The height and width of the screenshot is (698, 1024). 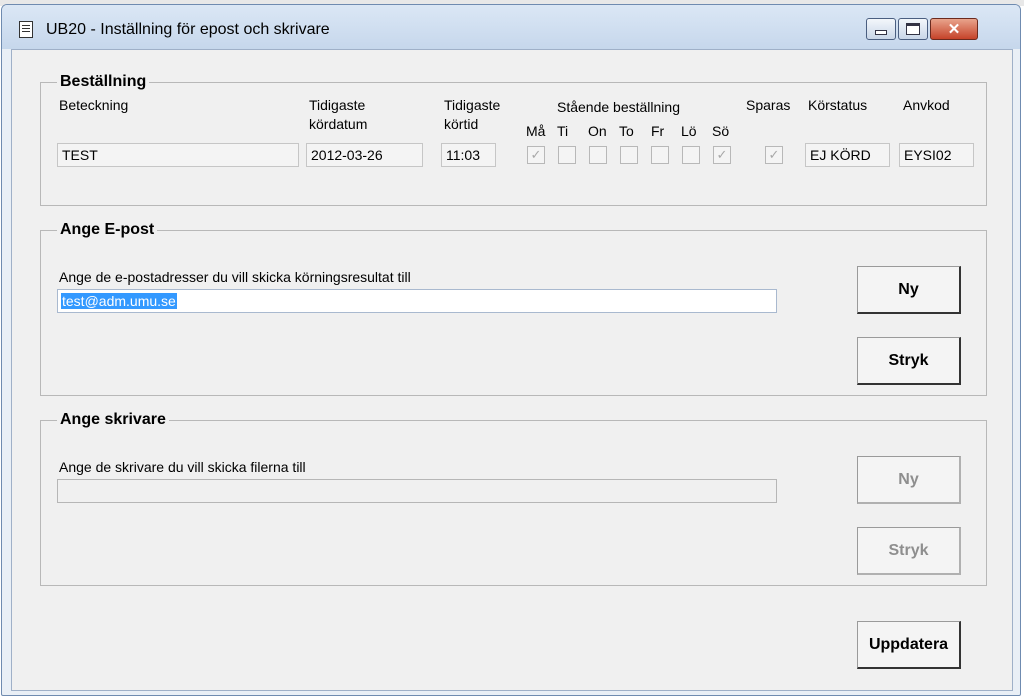 I want to click on earliest-date-header-line1: Tidigaste, so click(x=337, y=105).